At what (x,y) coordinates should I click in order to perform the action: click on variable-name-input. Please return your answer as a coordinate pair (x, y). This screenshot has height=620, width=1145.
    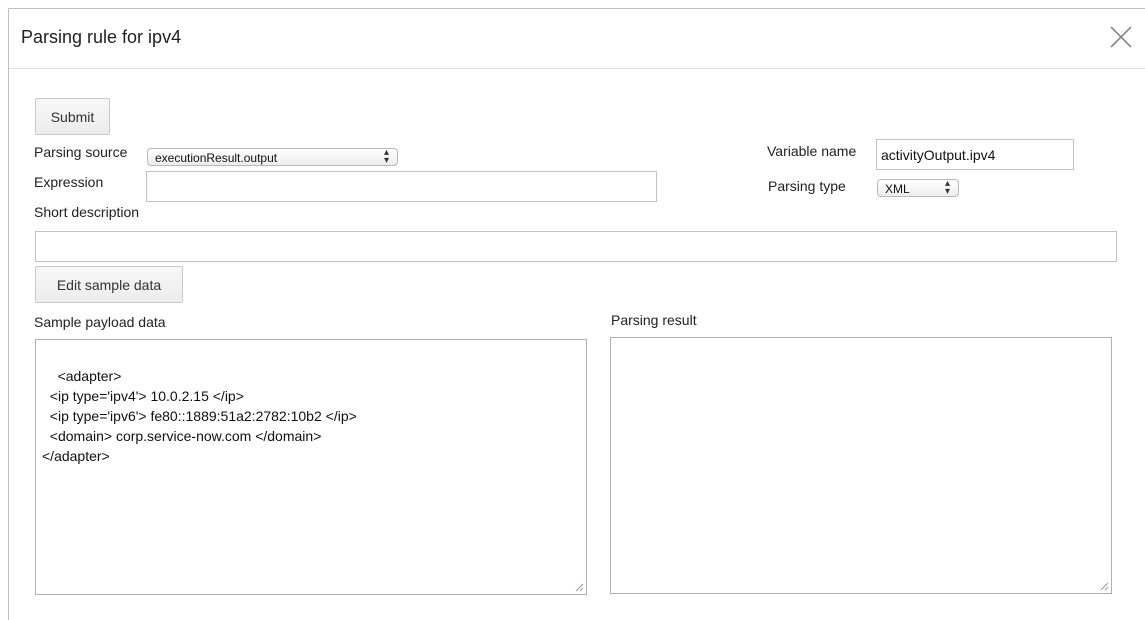
    Looking at the image, I should click on (975, 154).